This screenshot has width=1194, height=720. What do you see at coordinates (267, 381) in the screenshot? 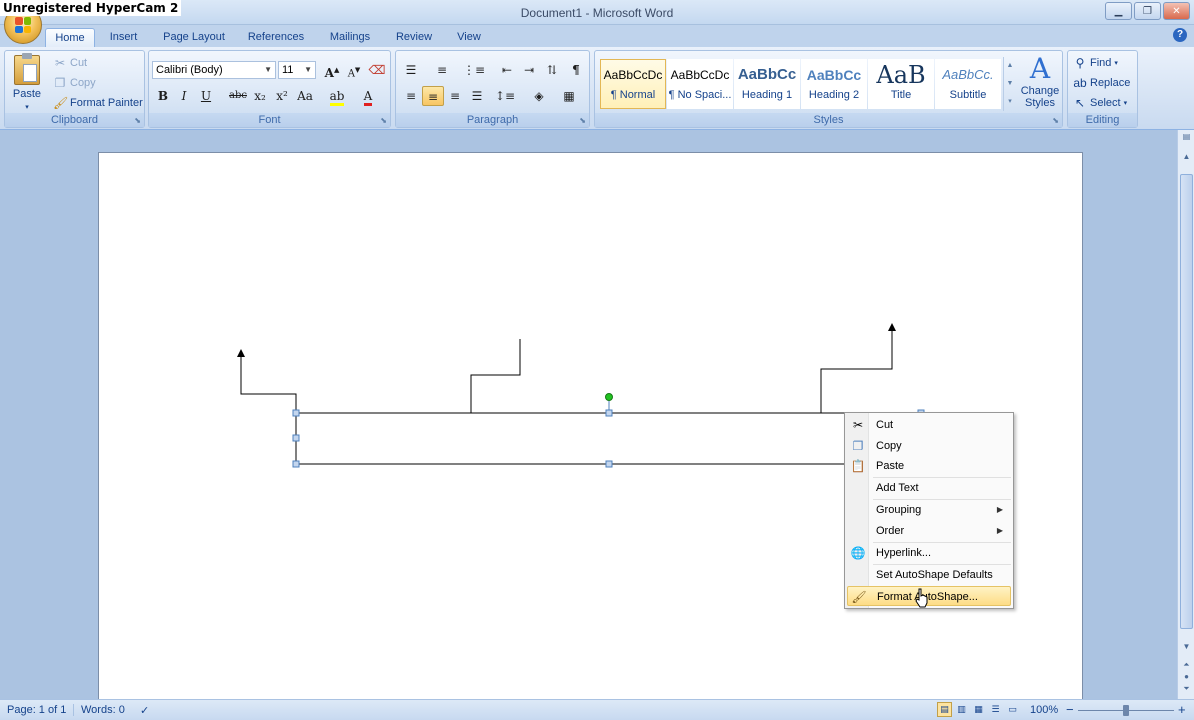
I see `elbow-arrow-left` at bounding box center [267, 381].